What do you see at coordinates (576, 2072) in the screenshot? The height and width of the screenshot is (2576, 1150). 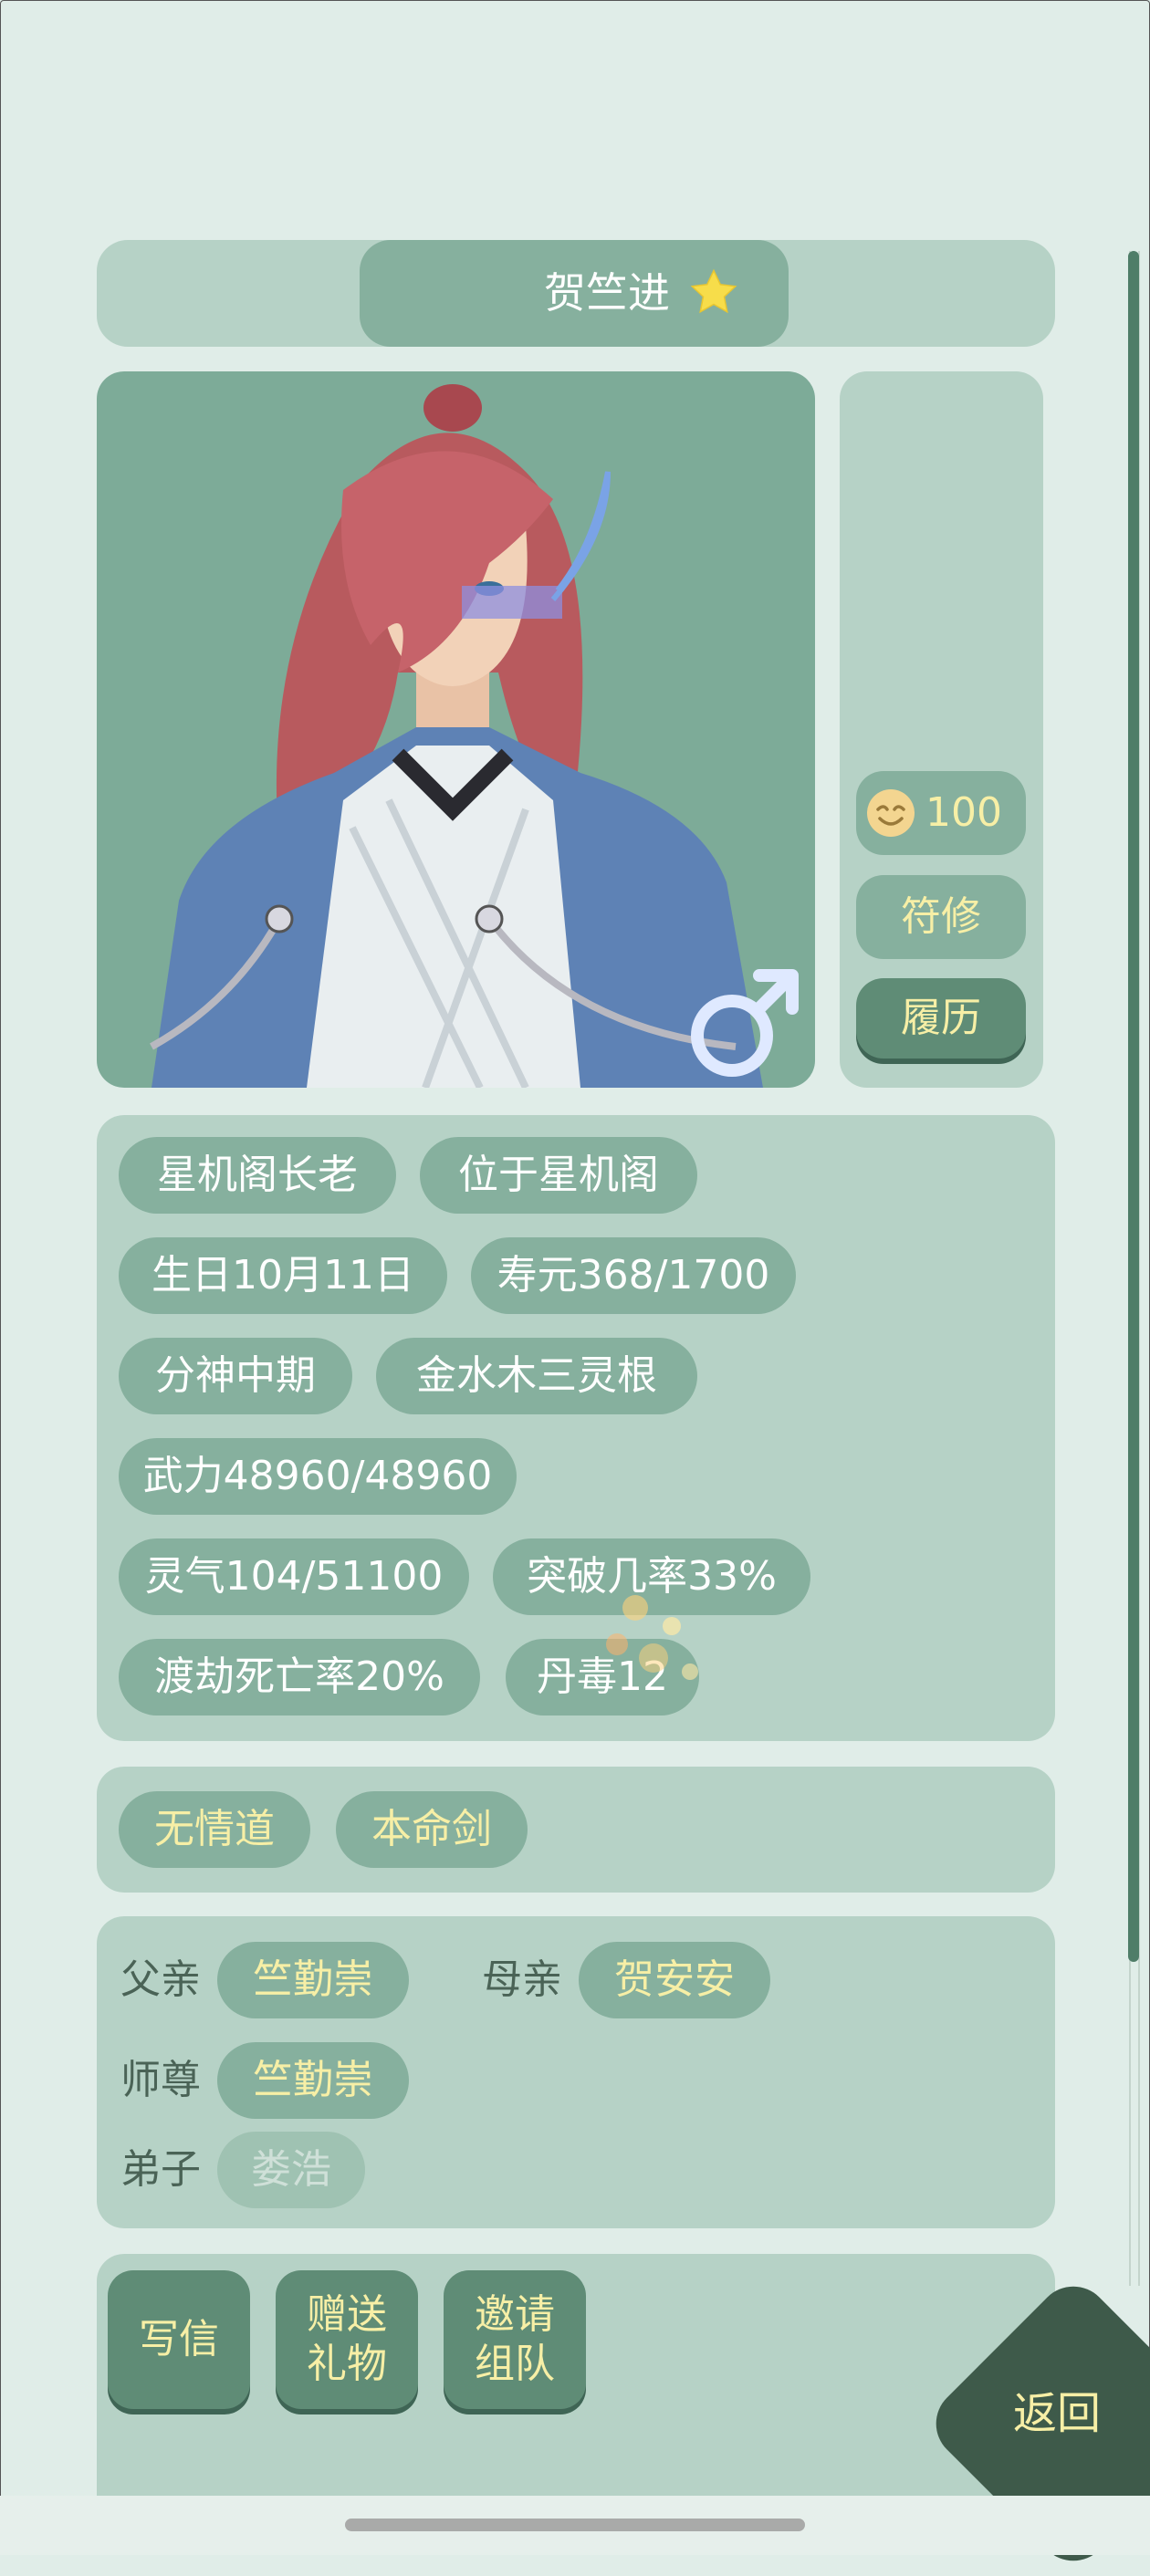 I see `relations-panel: 父亲 竺勤崇 母亲 贺安安 师尊 竺勤崇 弟子 娄浩` at bounding box center [576, 2072].